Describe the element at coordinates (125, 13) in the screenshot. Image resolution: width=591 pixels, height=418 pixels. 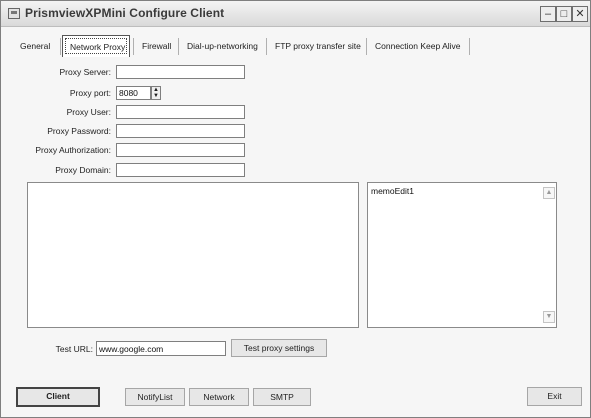
I see `window-title: PrismviewXPMini Configure Client` at that location.